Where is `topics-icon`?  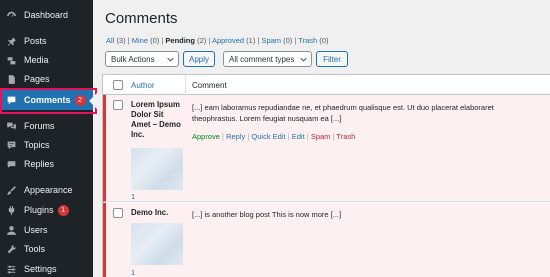 topics-icon is located at coordinates (11, 145).